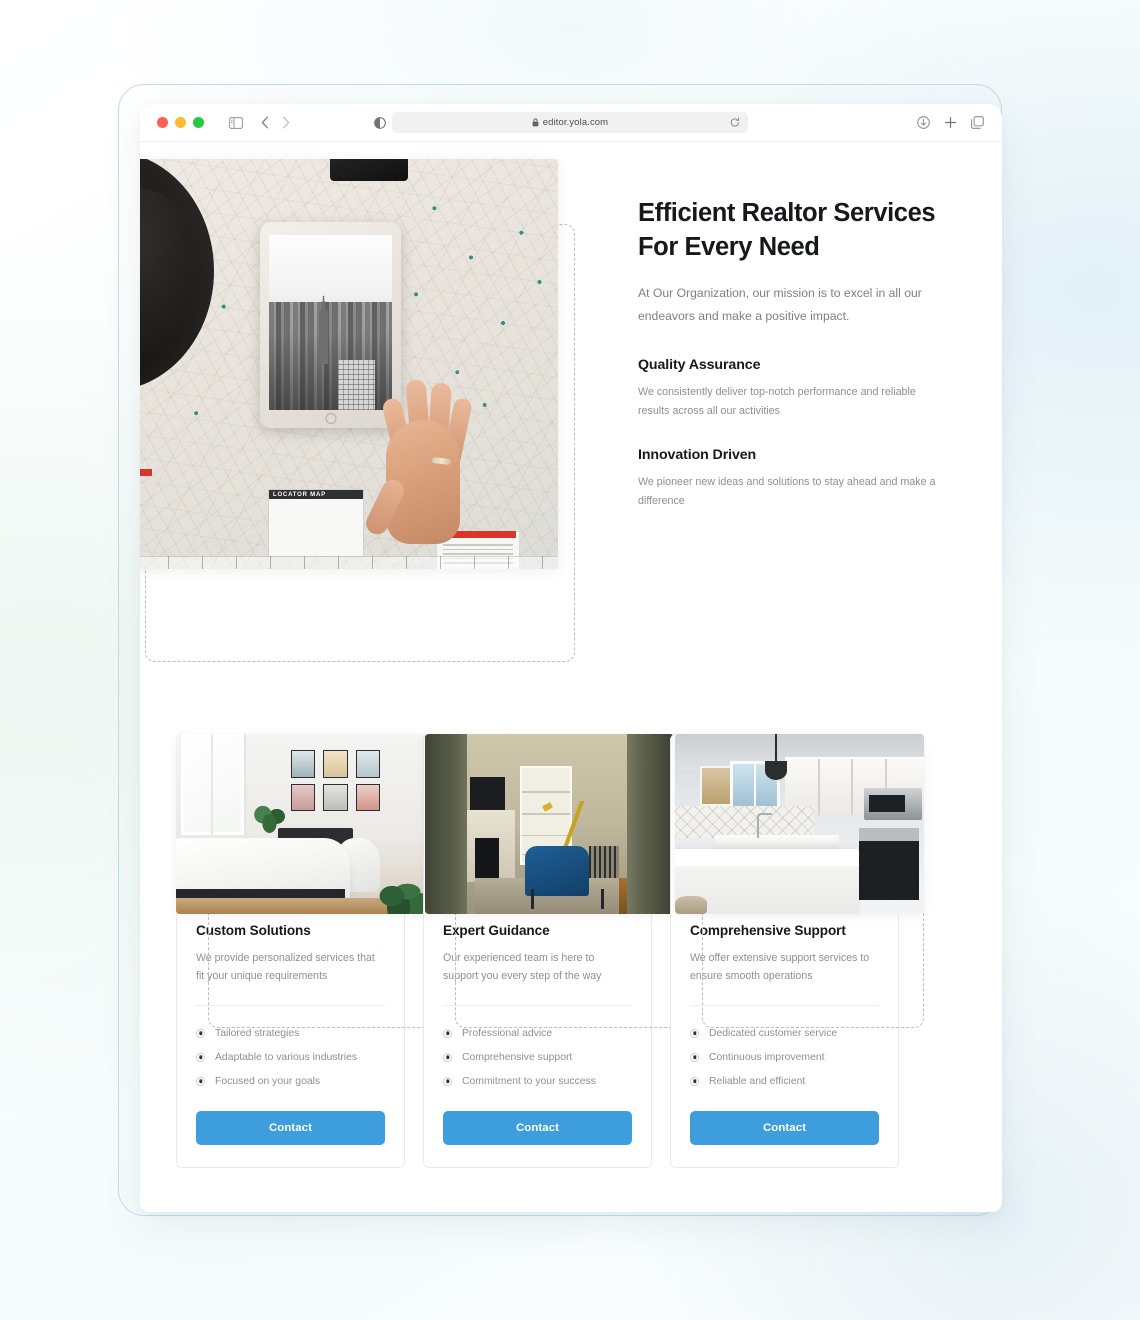  Describe the element at coordinates (517, 1057) in the screenshot. I see `list-item-label: Comprehensive support` at that location.